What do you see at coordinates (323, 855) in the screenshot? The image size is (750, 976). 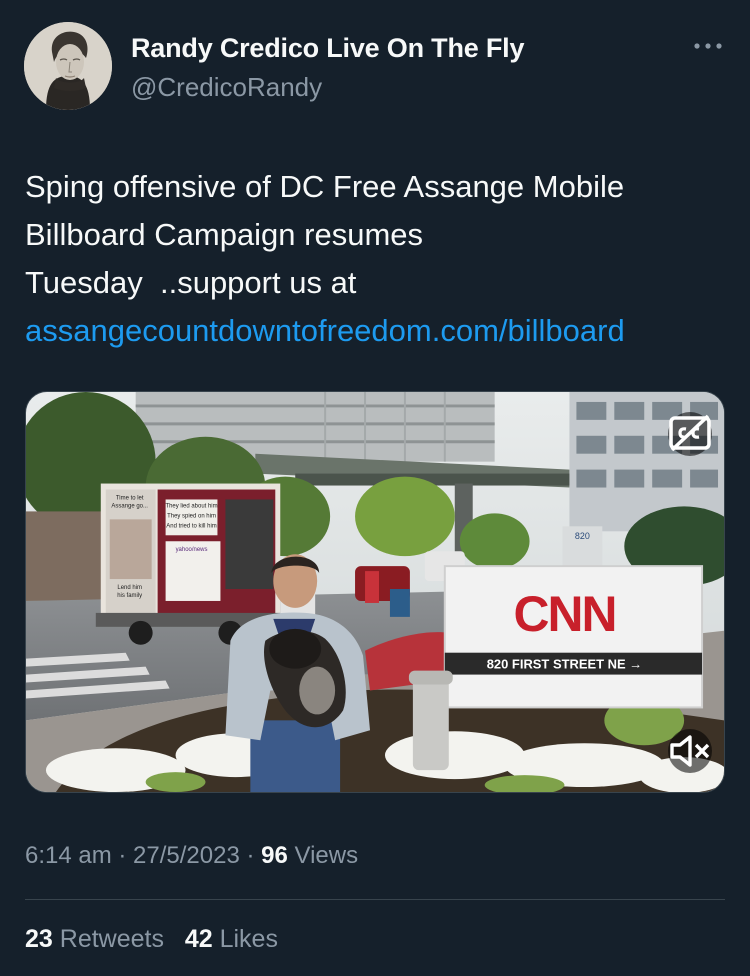 I see `views-label: Views` at bounding box center [323, 855].